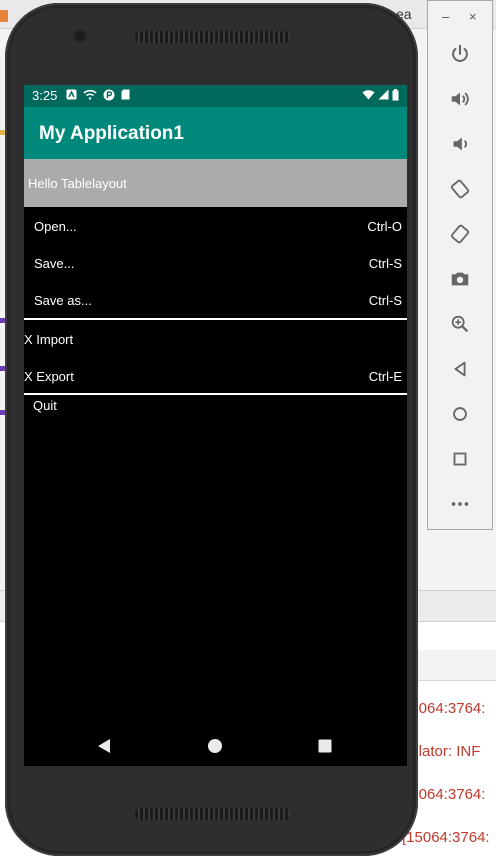  Describe the element at coordinates (215, 263) in the screenshot. I see `menu-item-save: Save... Ctrl-S` at that location.